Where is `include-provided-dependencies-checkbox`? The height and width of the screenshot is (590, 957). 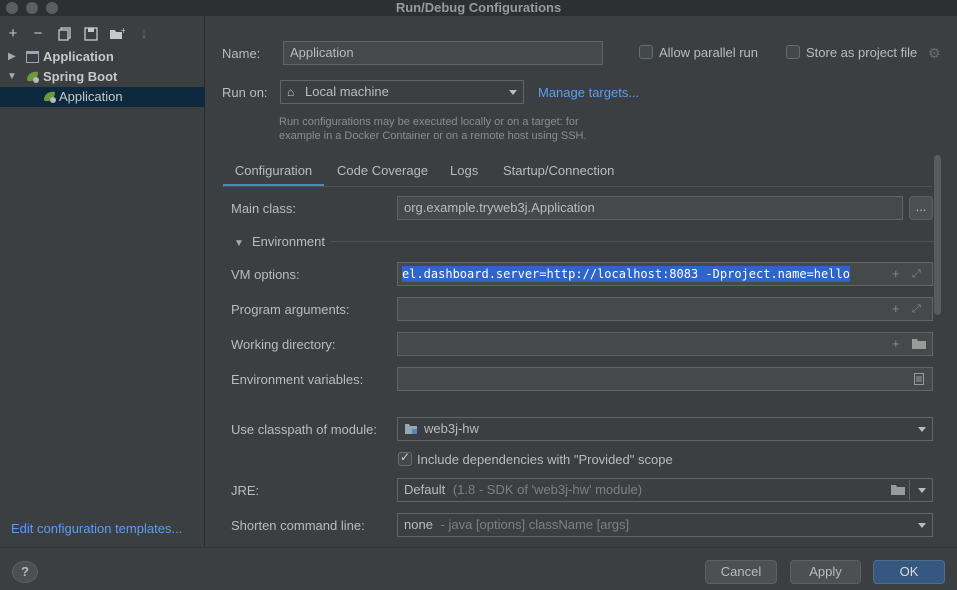 include-provided-dependencies-checkbox is located at coordinates (405, 458).